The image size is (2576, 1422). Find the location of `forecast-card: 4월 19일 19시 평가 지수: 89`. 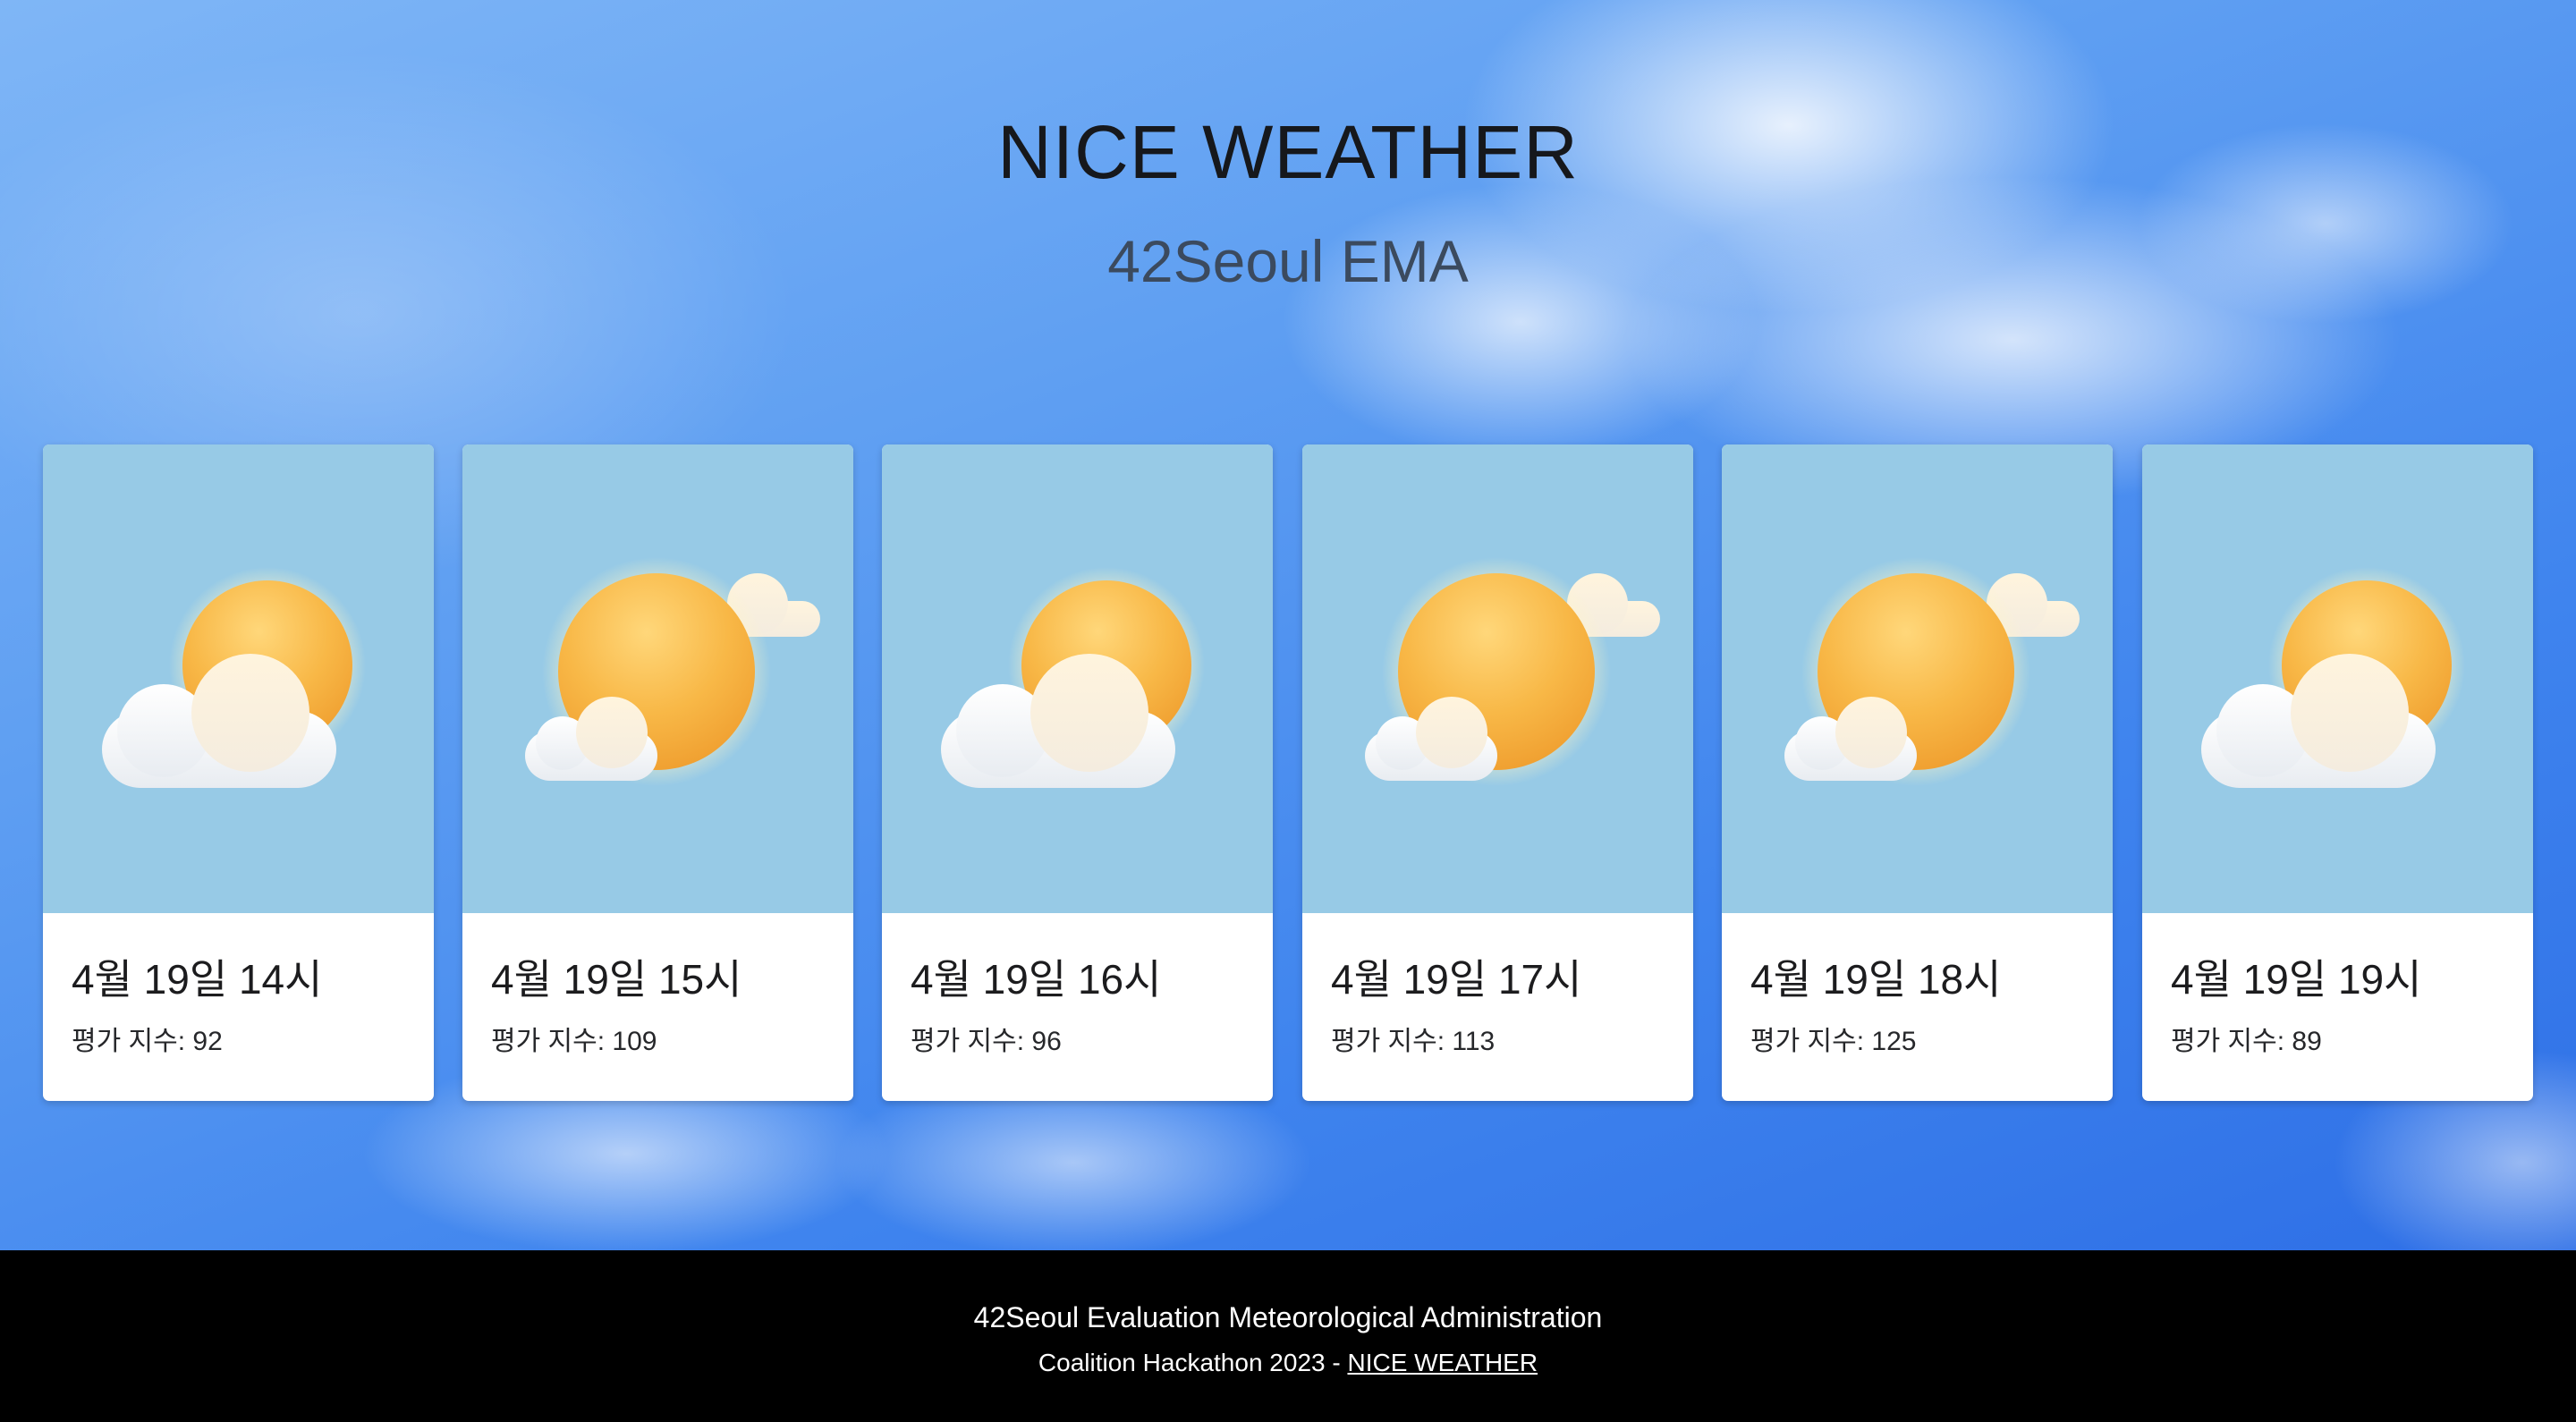

forecast-card: 4월 19일 19시 평가 지수: 89 is located at coordinates (2337, 772).